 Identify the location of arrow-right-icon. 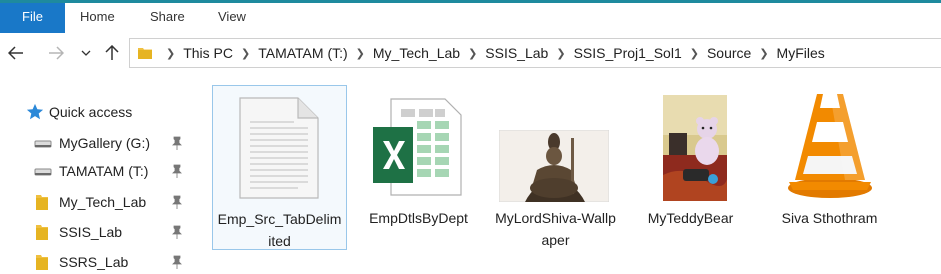
(56, 53).